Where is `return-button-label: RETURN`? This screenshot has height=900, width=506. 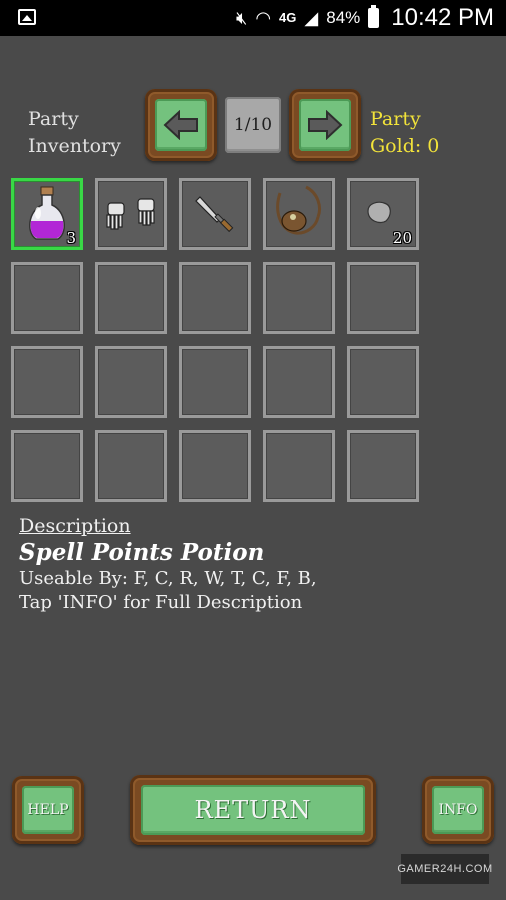 return-button-label: RETURN is located at coordinates (253, 810).